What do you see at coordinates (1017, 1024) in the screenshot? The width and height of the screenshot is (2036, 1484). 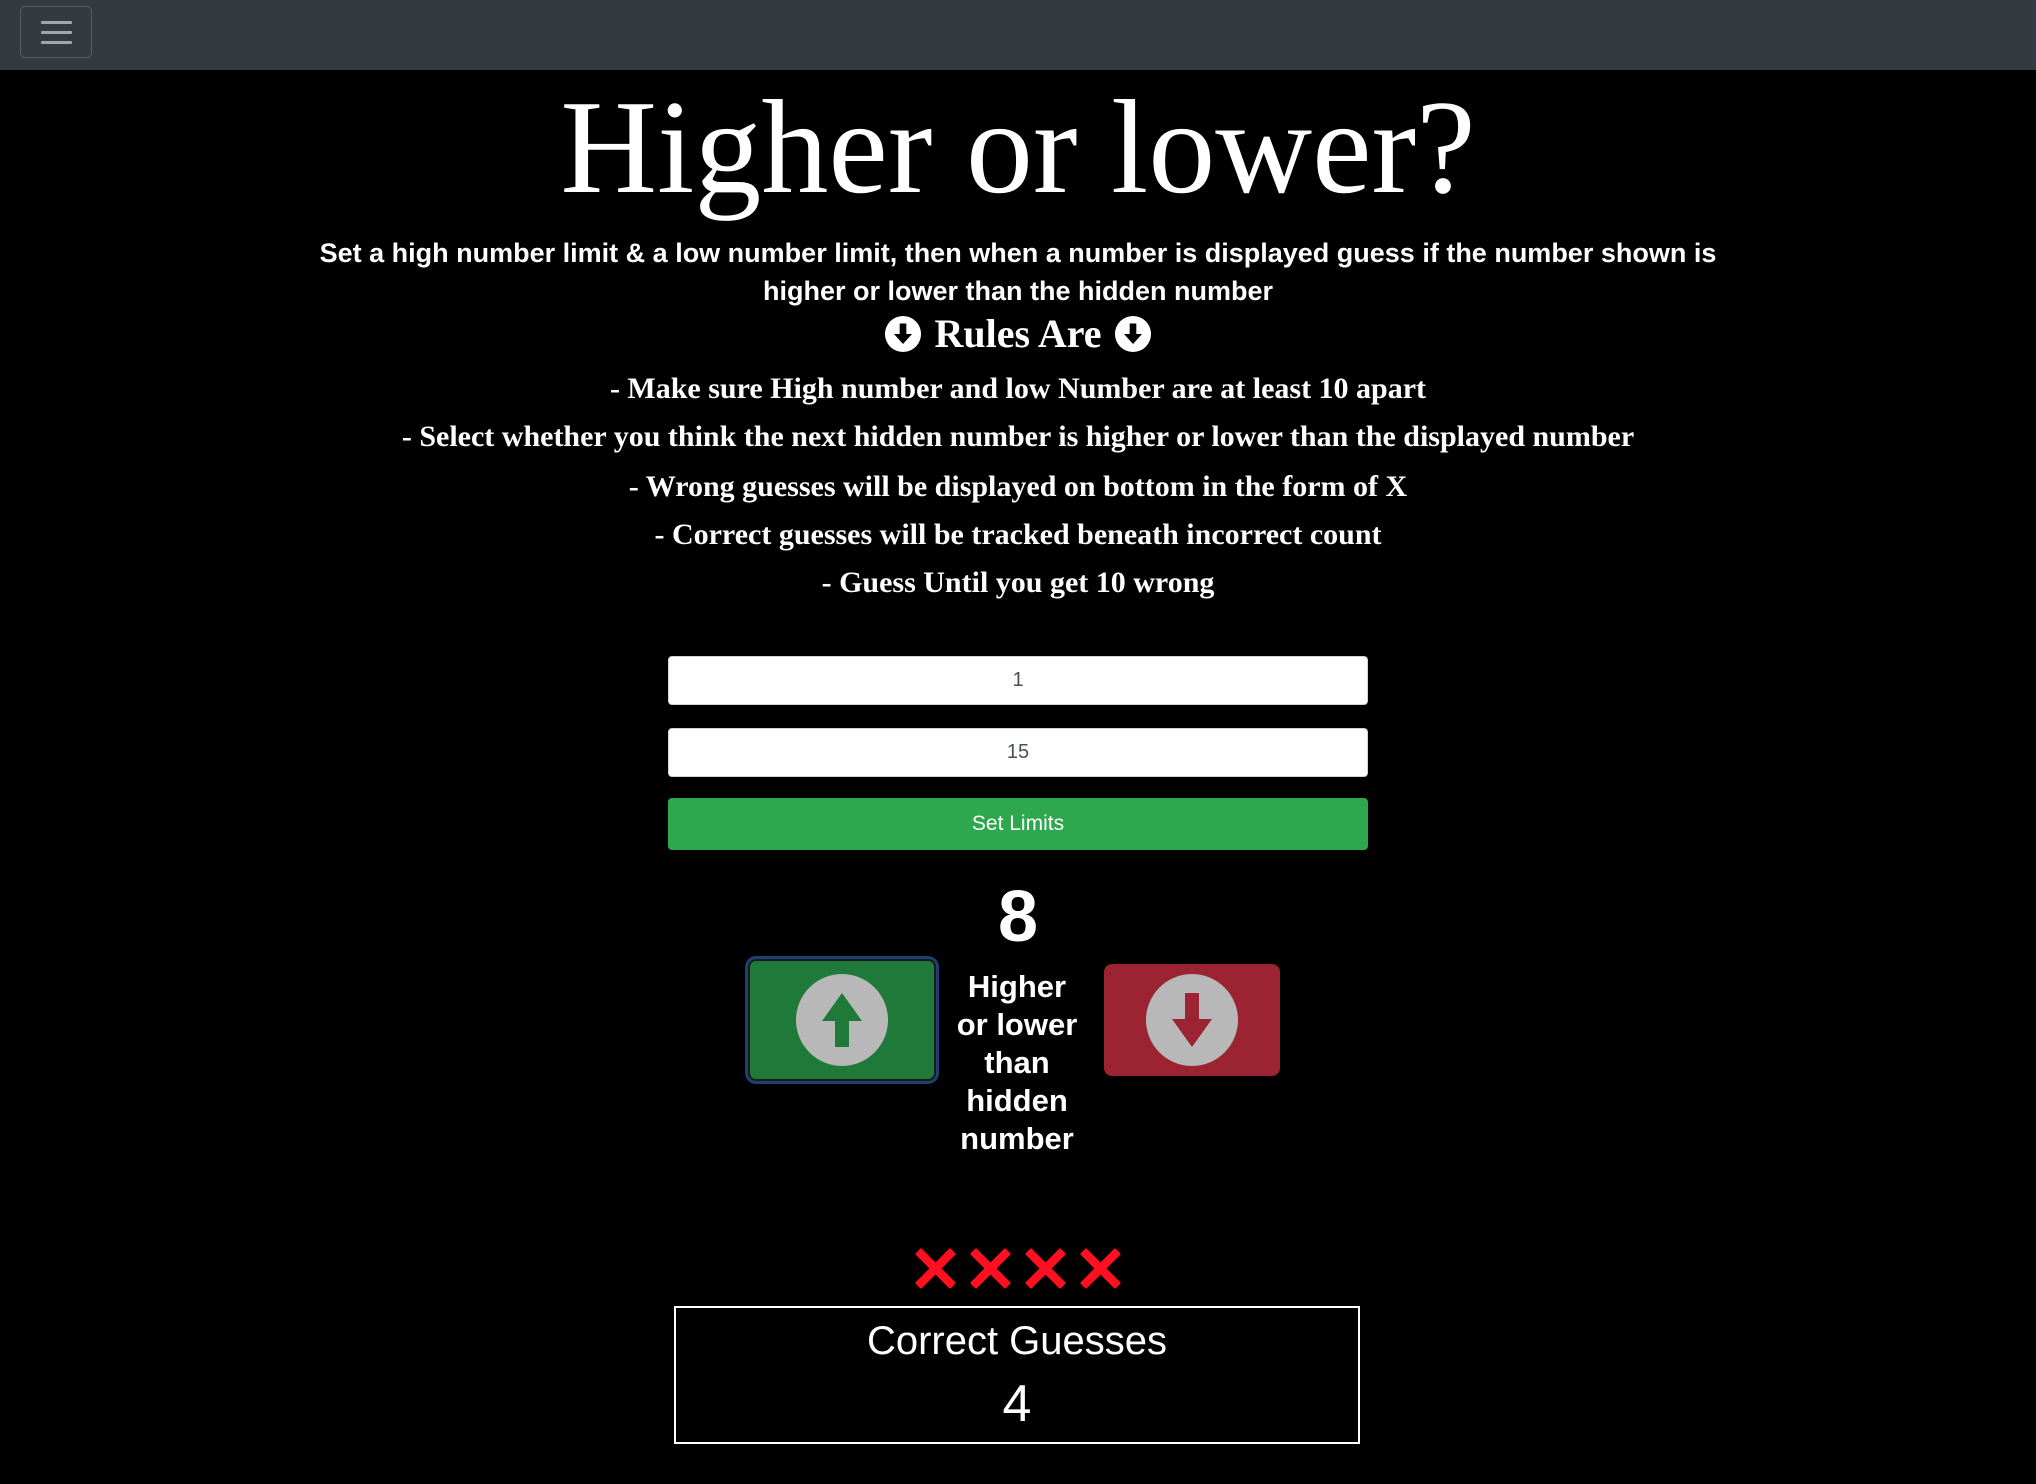 I see `guess-prompt-line: or lower` at bounding box center [1017, 1024].